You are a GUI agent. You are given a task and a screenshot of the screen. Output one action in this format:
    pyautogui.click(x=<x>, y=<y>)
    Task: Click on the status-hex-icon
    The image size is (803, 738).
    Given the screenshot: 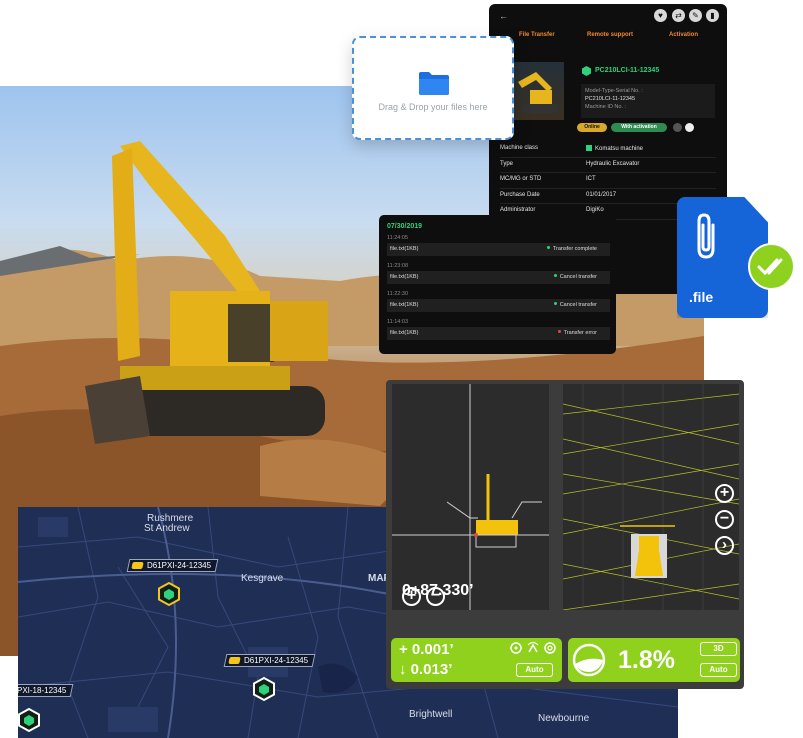 What is the action you would take?
    pyautogui.click(x=586, y=71)
    